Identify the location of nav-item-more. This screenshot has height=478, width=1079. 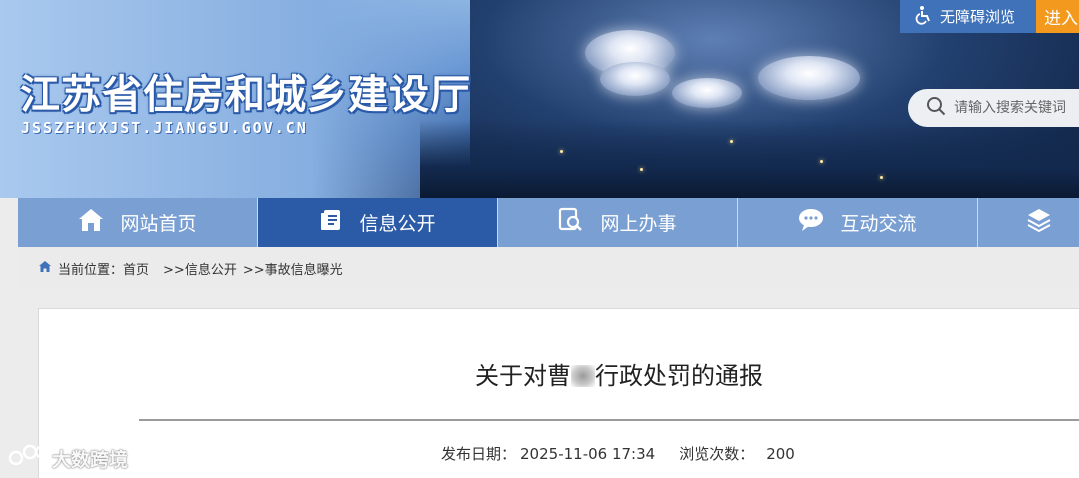
(1028, 222).